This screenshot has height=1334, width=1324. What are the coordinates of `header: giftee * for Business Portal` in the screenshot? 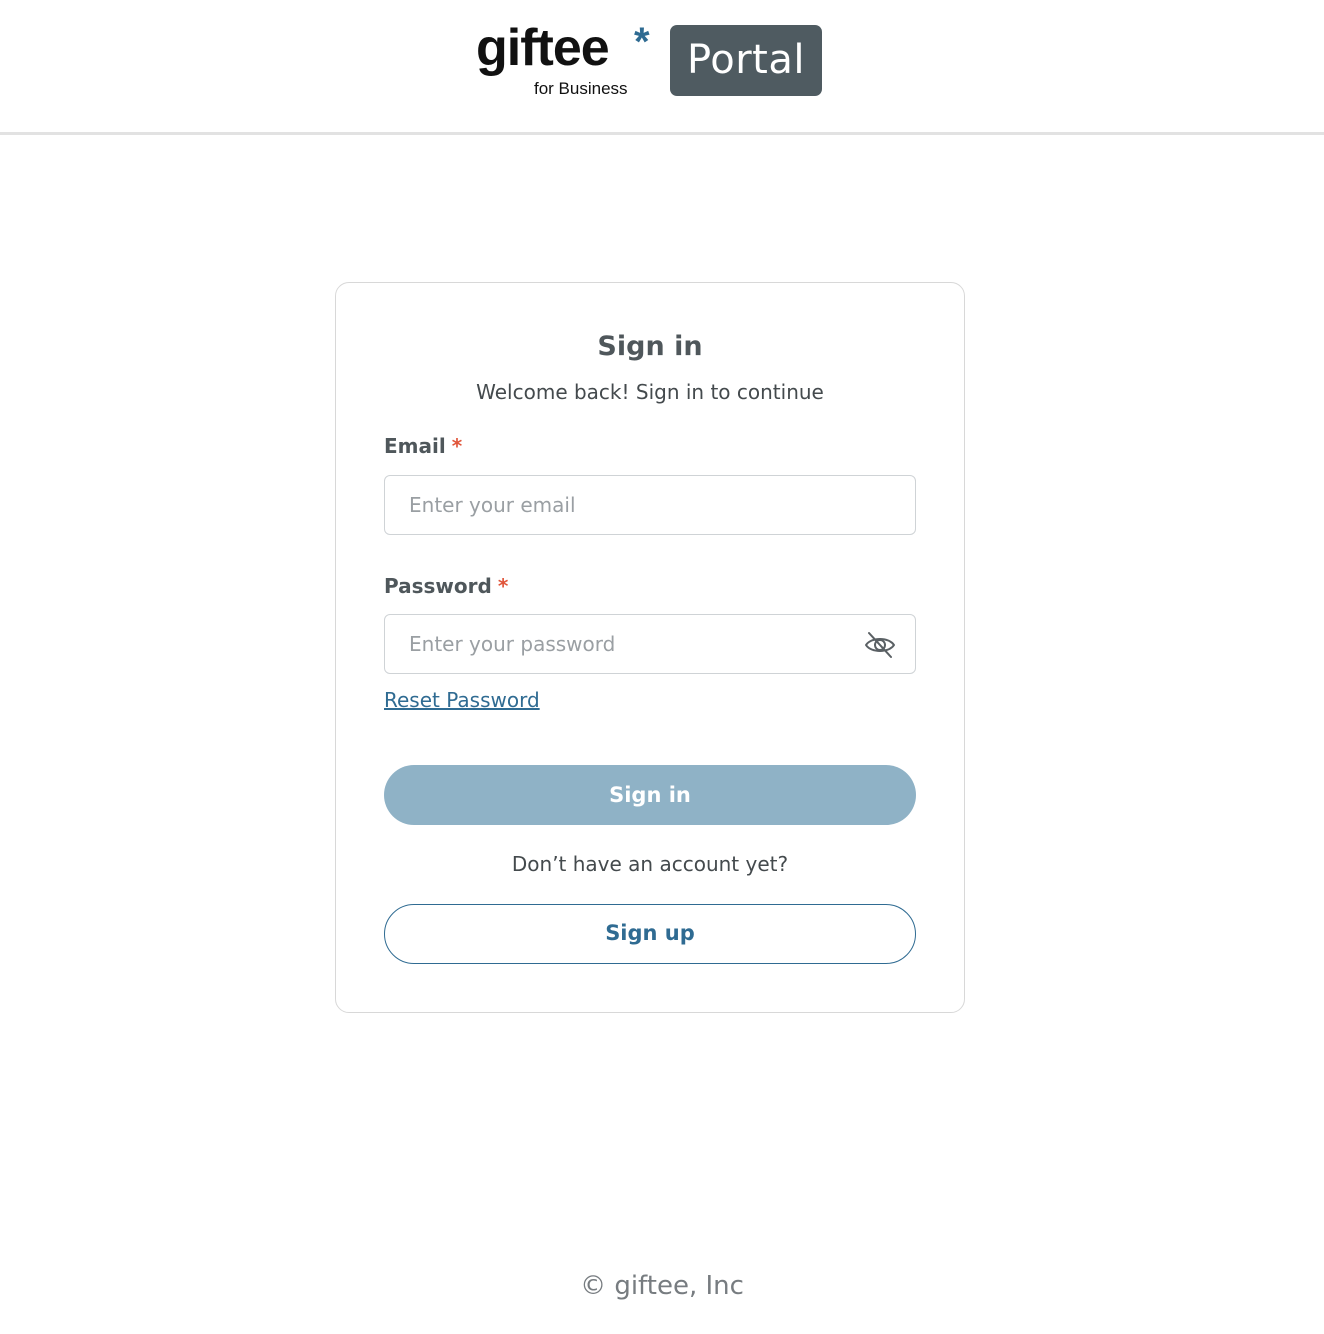 It's located at (662, 67).